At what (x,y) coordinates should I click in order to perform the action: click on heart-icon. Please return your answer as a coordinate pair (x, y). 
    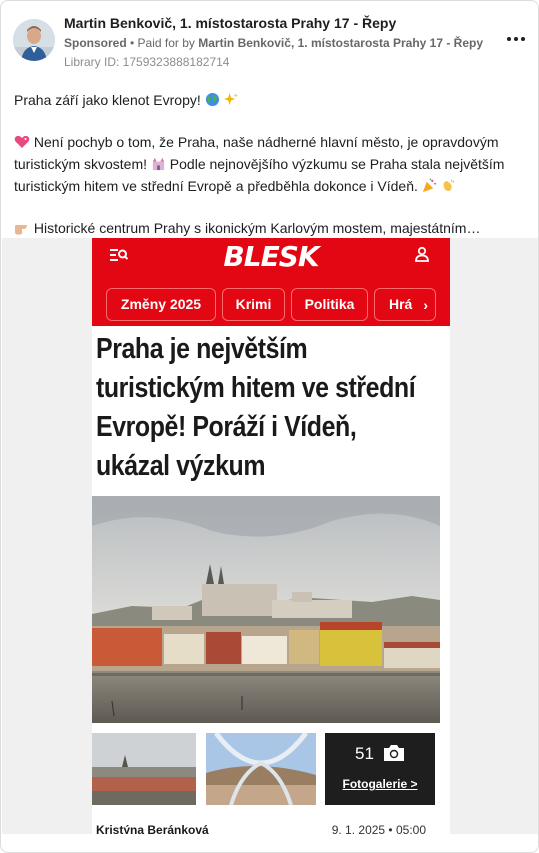
    Looking at the image, I should click on (22, 144).